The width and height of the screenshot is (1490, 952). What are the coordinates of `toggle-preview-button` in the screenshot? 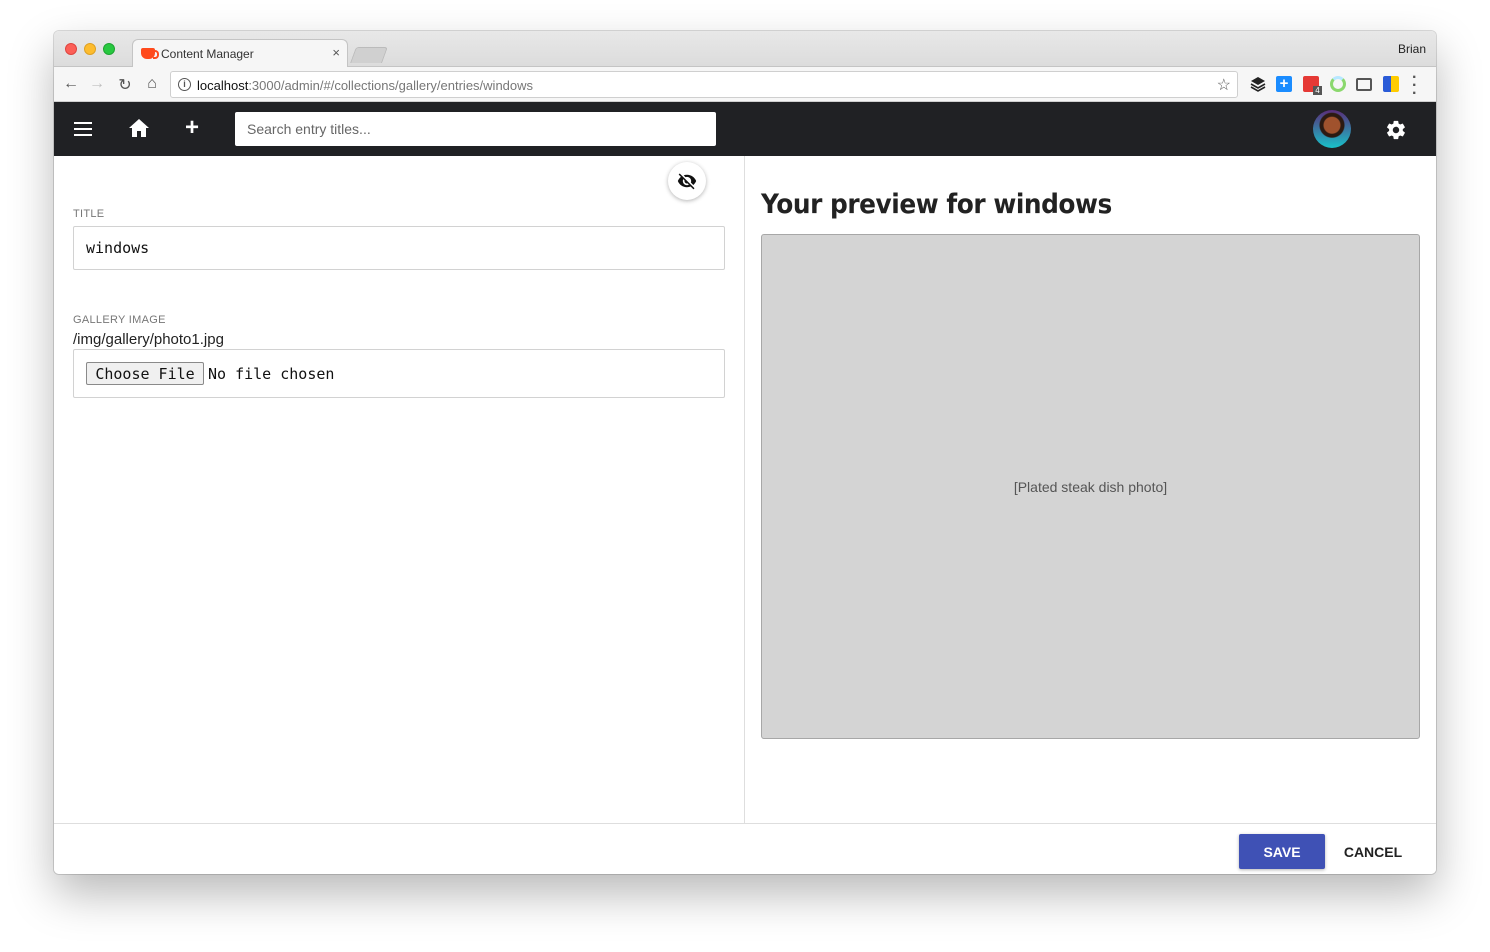 It's located at (687, 181).